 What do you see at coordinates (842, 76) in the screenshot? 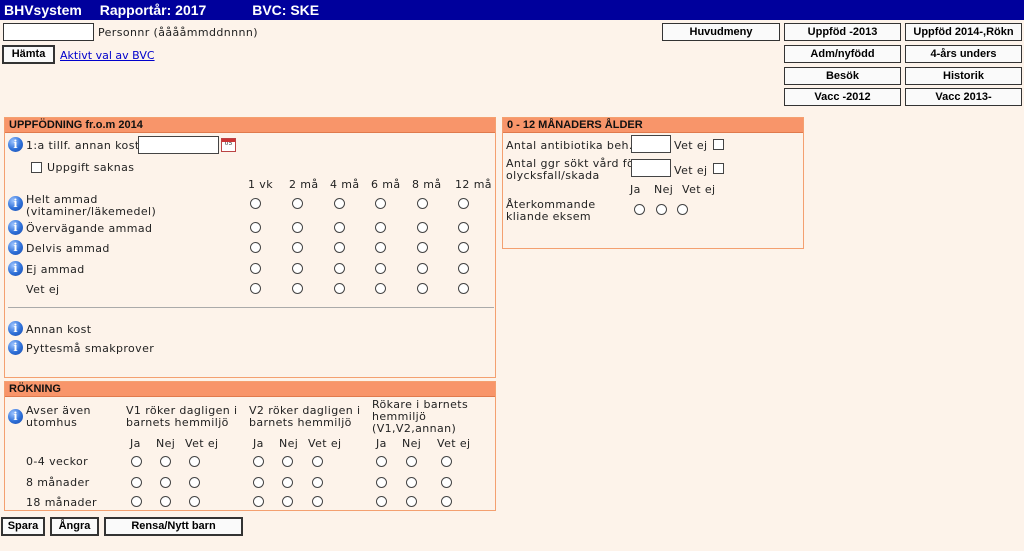
I see `besok-button: Besök` at bounding box center [842, 76].